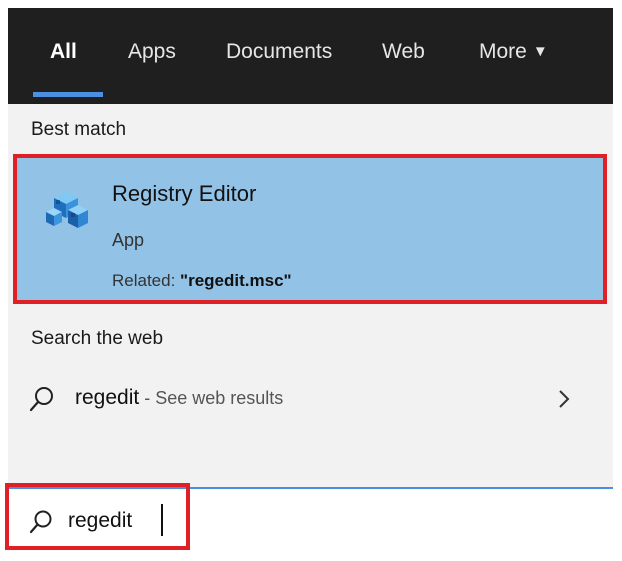  I want to click on related-value: "regedit.msc", so click(236, 280).